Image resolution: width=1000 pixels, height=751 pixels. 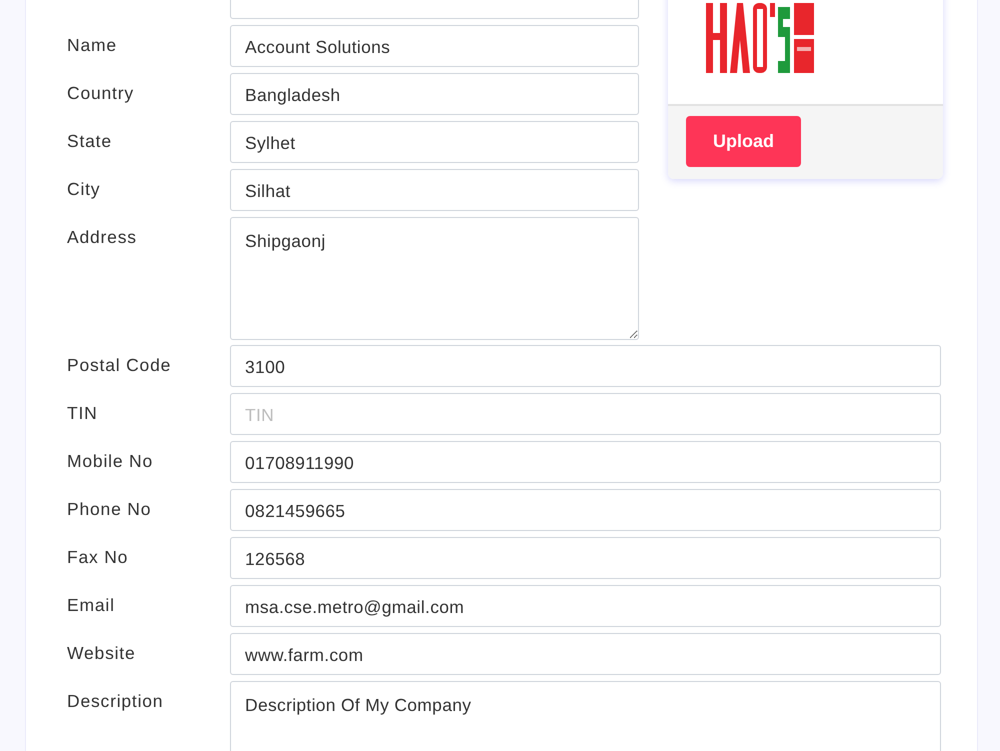 I want to click on field-label: Phone No, so click(x=109, y=508).